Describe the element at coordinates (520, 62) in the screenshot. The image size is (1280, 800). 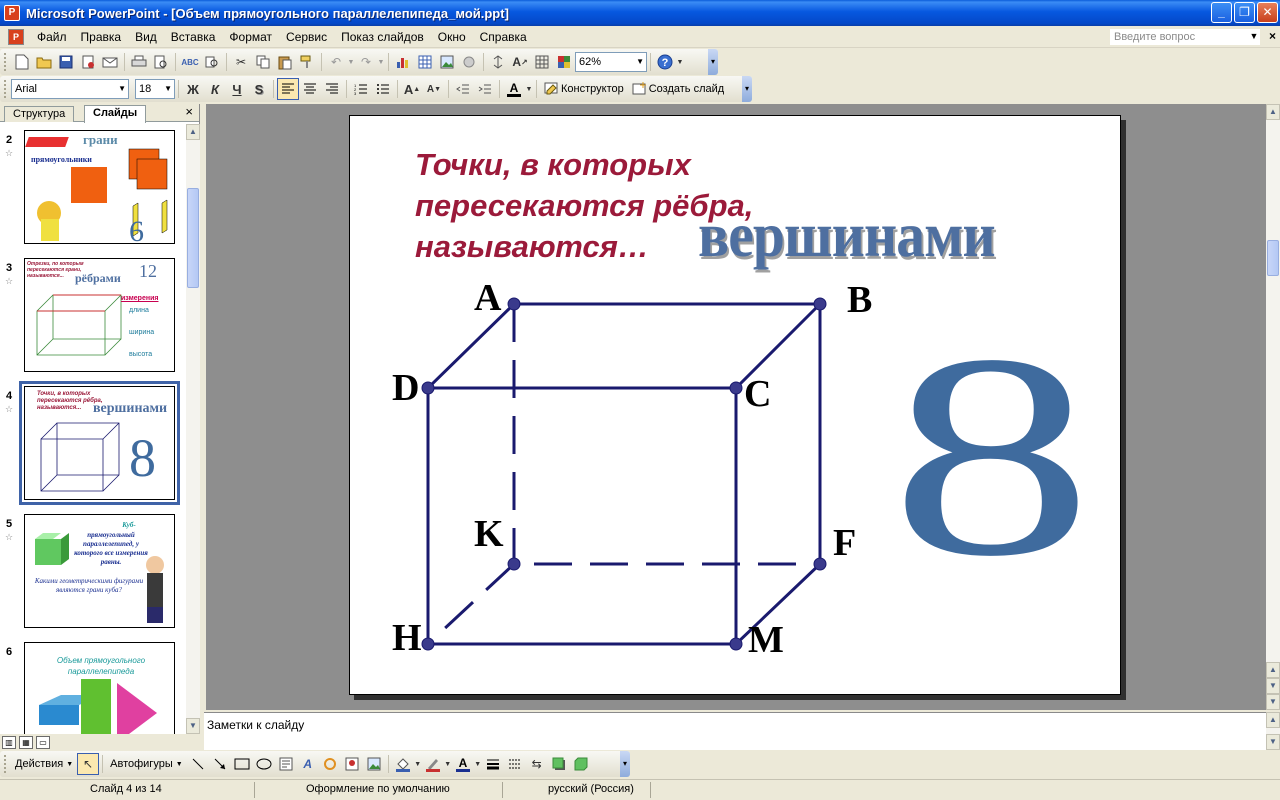
I see `show-formatting-icon: A ↗` at that location.